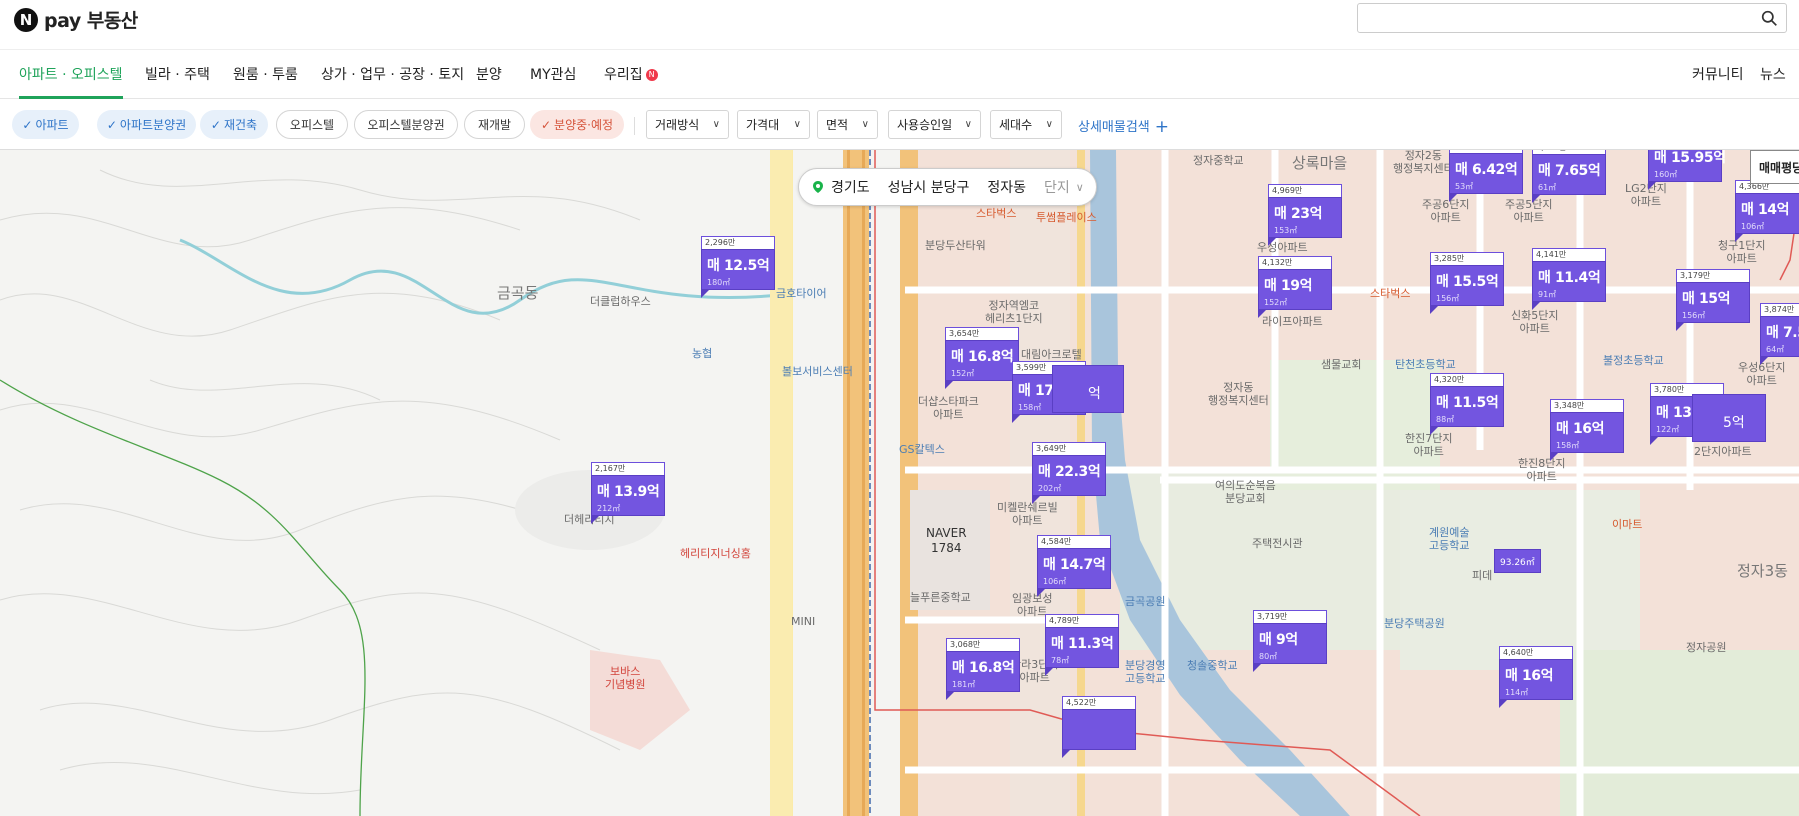 The height and width of the screenshot is (816, 1799). Describe the element at coordinates (553, 81) in the screenshot. I see `tab-my-interest: MY관심` at that location.